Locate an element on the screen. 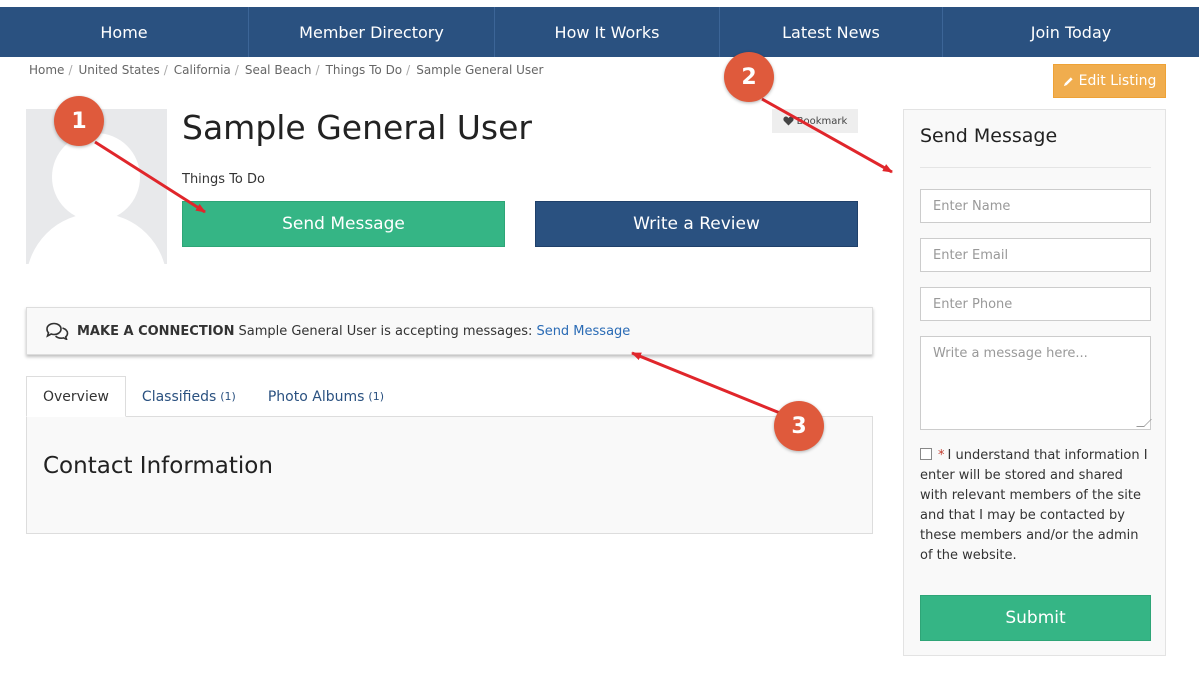 This screenshot has width=1199, height=680. annotation-badge-2: 2 is located at coordinates (749, 77).